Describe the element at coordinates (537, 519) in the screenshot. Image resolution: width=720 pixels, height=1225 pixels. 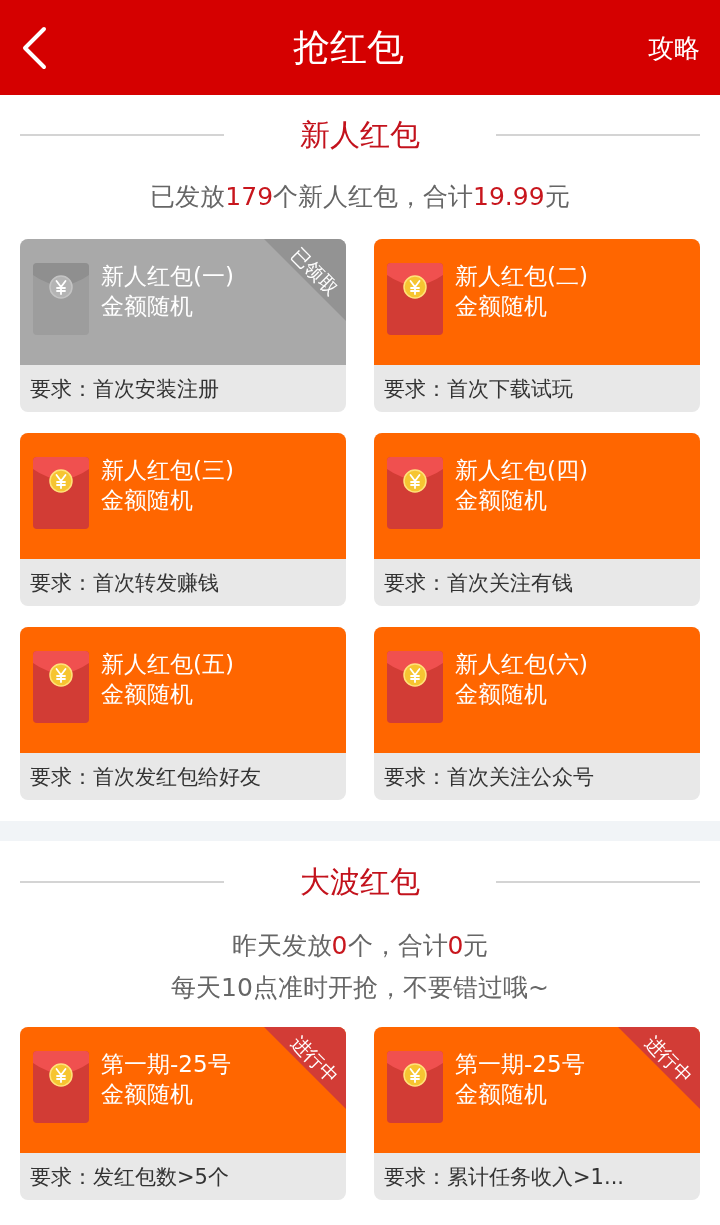
I see `packet-card: 新人红包(四) 金额随机 要求：首次关注有钱` at that location.